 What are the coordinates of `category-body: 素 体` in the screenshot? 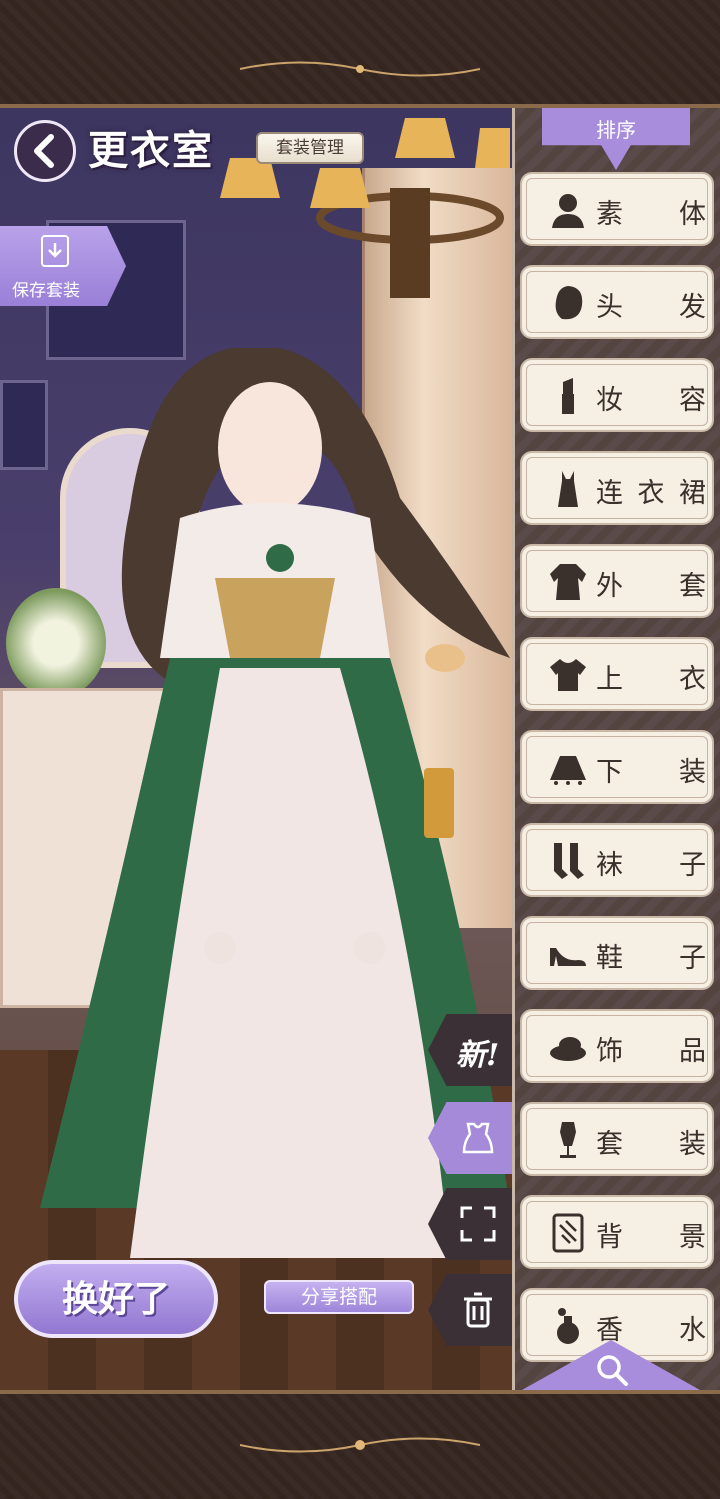 It's located at (617, 209).